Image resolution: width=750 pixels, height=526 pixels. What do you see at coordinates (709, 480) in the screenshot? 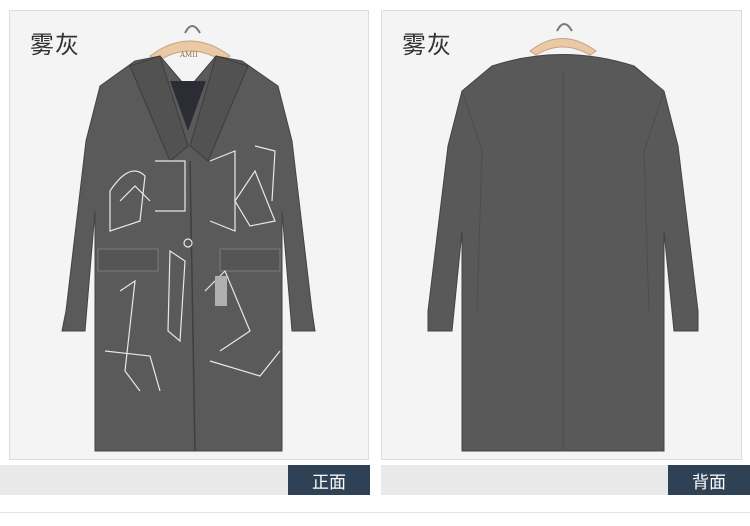
I see `view-tag-back: 背面` at bounding box center [709, 480].